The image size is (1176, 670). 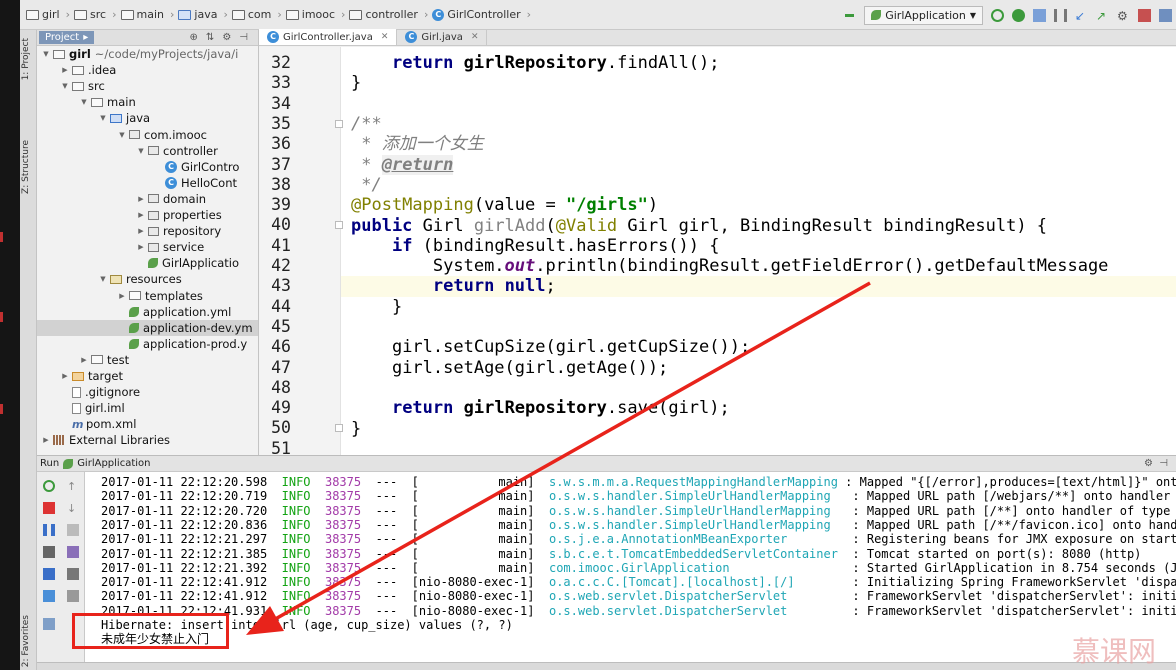 What do you see at coordinates (49, 596) in the screenshot?
I see `exit-icon` at bounding box center [49, 596].